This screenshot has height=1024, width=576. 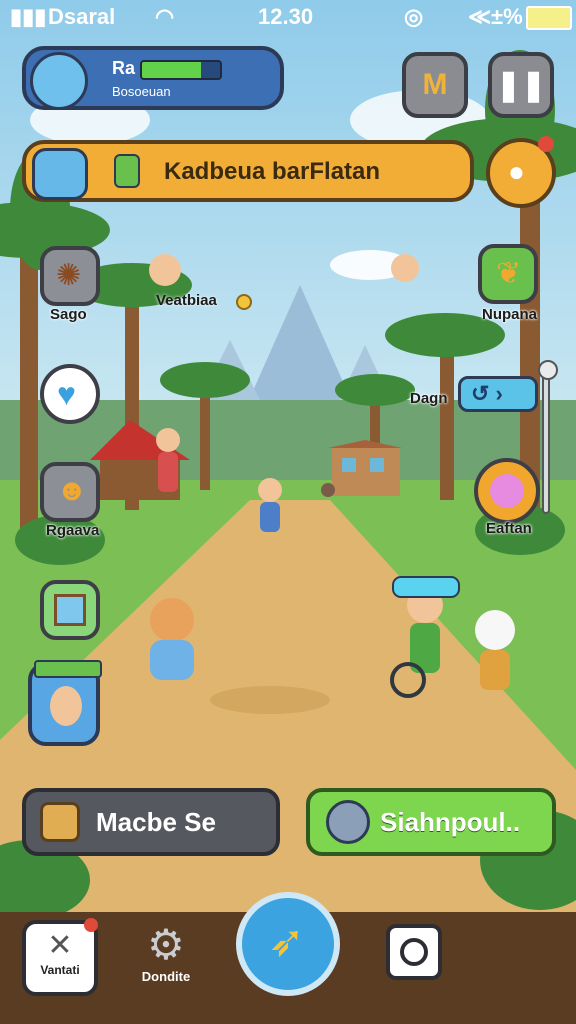 I want to click on gear-icon: ⚙, so click(x=166, y=944).